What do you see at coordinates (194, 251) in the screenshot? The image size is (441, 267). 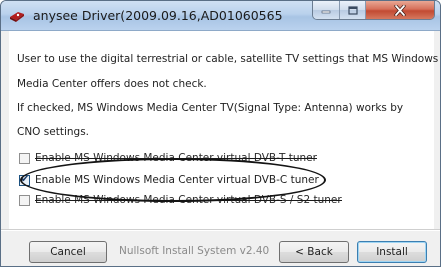 I see `nsis-branding: Nullsoft Install System v2.40` at bounding box center [194, 251].